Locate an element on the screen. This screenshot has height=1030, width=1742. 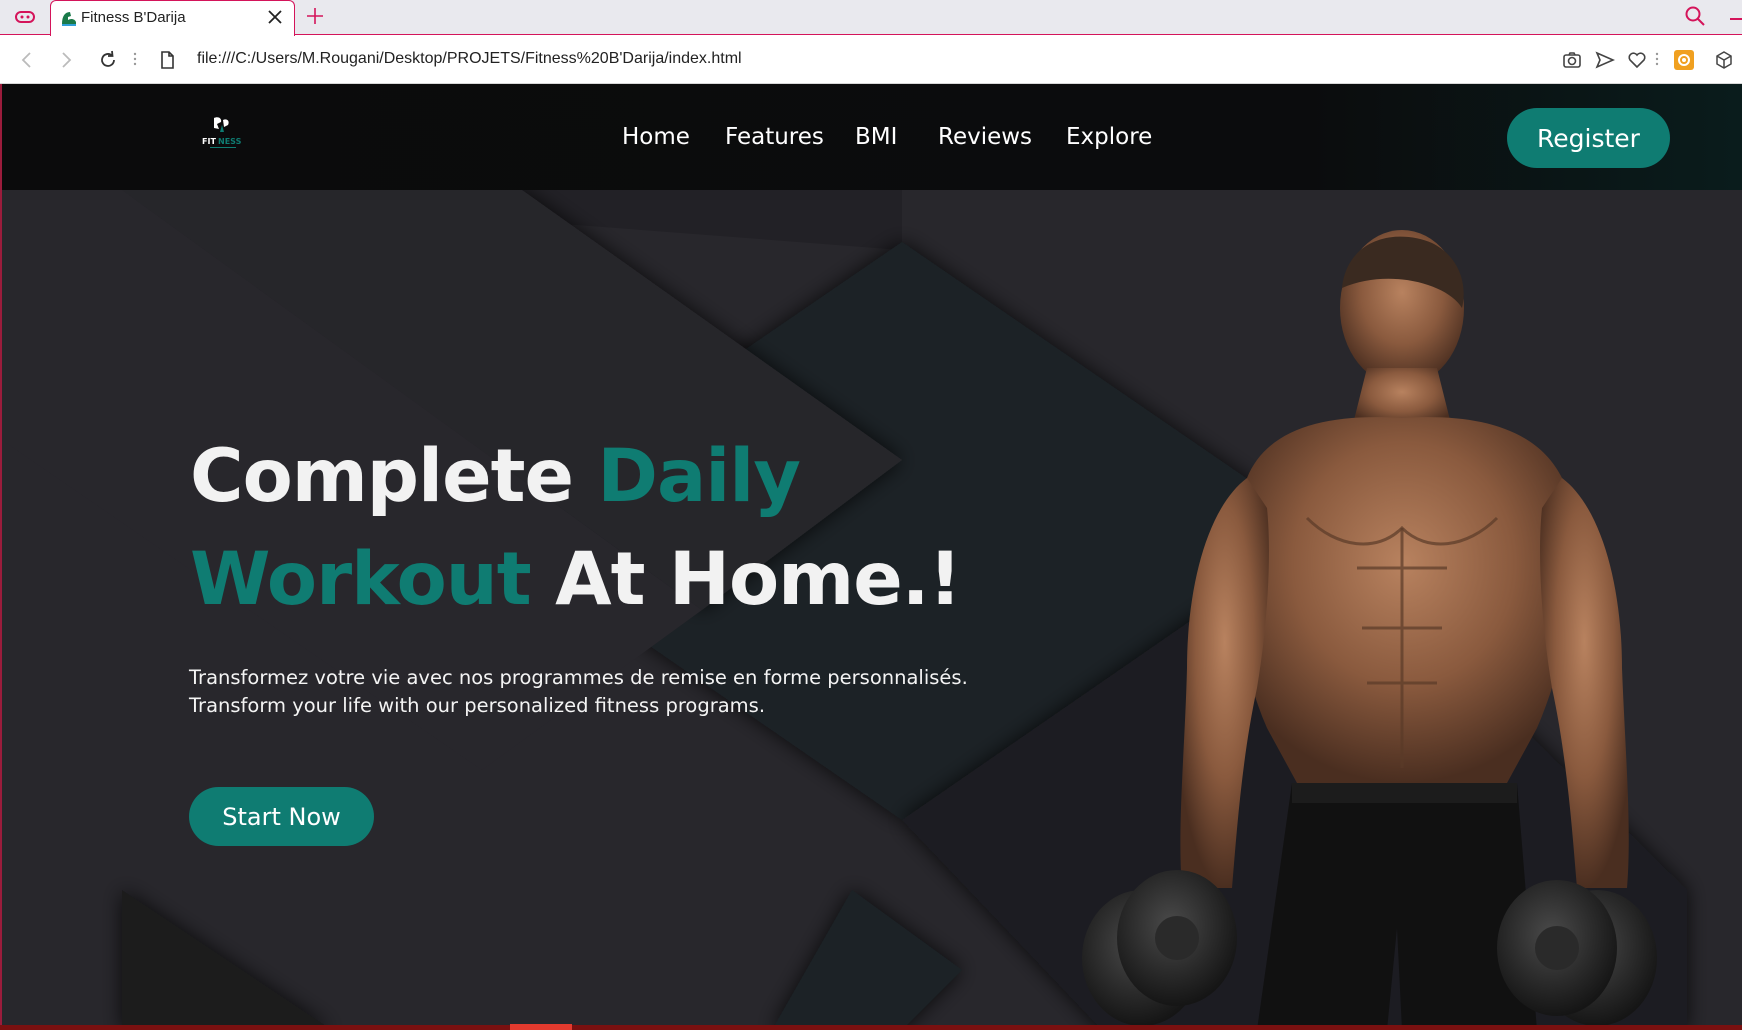
svg-text: NESS is located at coordinates (230, 141).